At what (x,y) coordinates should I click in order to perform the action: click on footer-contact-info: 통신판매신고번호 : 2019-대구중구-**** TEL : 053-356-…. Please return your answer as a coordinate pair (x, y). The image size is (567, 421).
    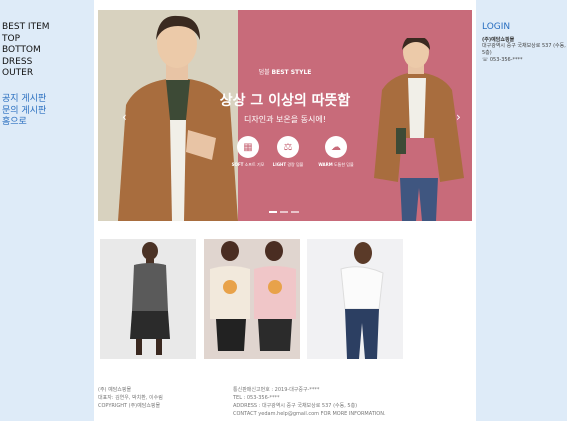
    Looking at the image, I should click on (309, 402).